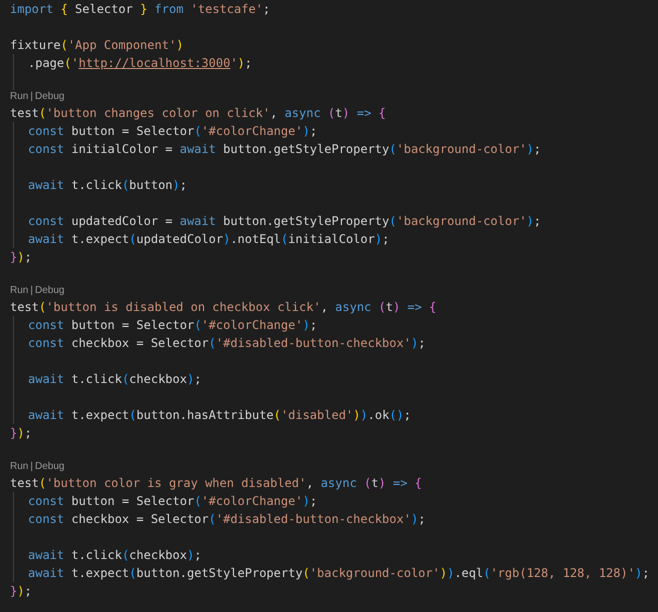  I want to click on code-line: .page('http://localhost:3000');, so click(140, 63).